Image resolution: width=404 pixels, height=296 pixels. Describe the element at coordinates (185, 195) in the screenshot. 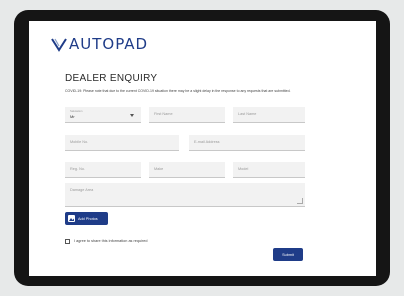

I see `damage-area-textarea: Damage Area` at that location.